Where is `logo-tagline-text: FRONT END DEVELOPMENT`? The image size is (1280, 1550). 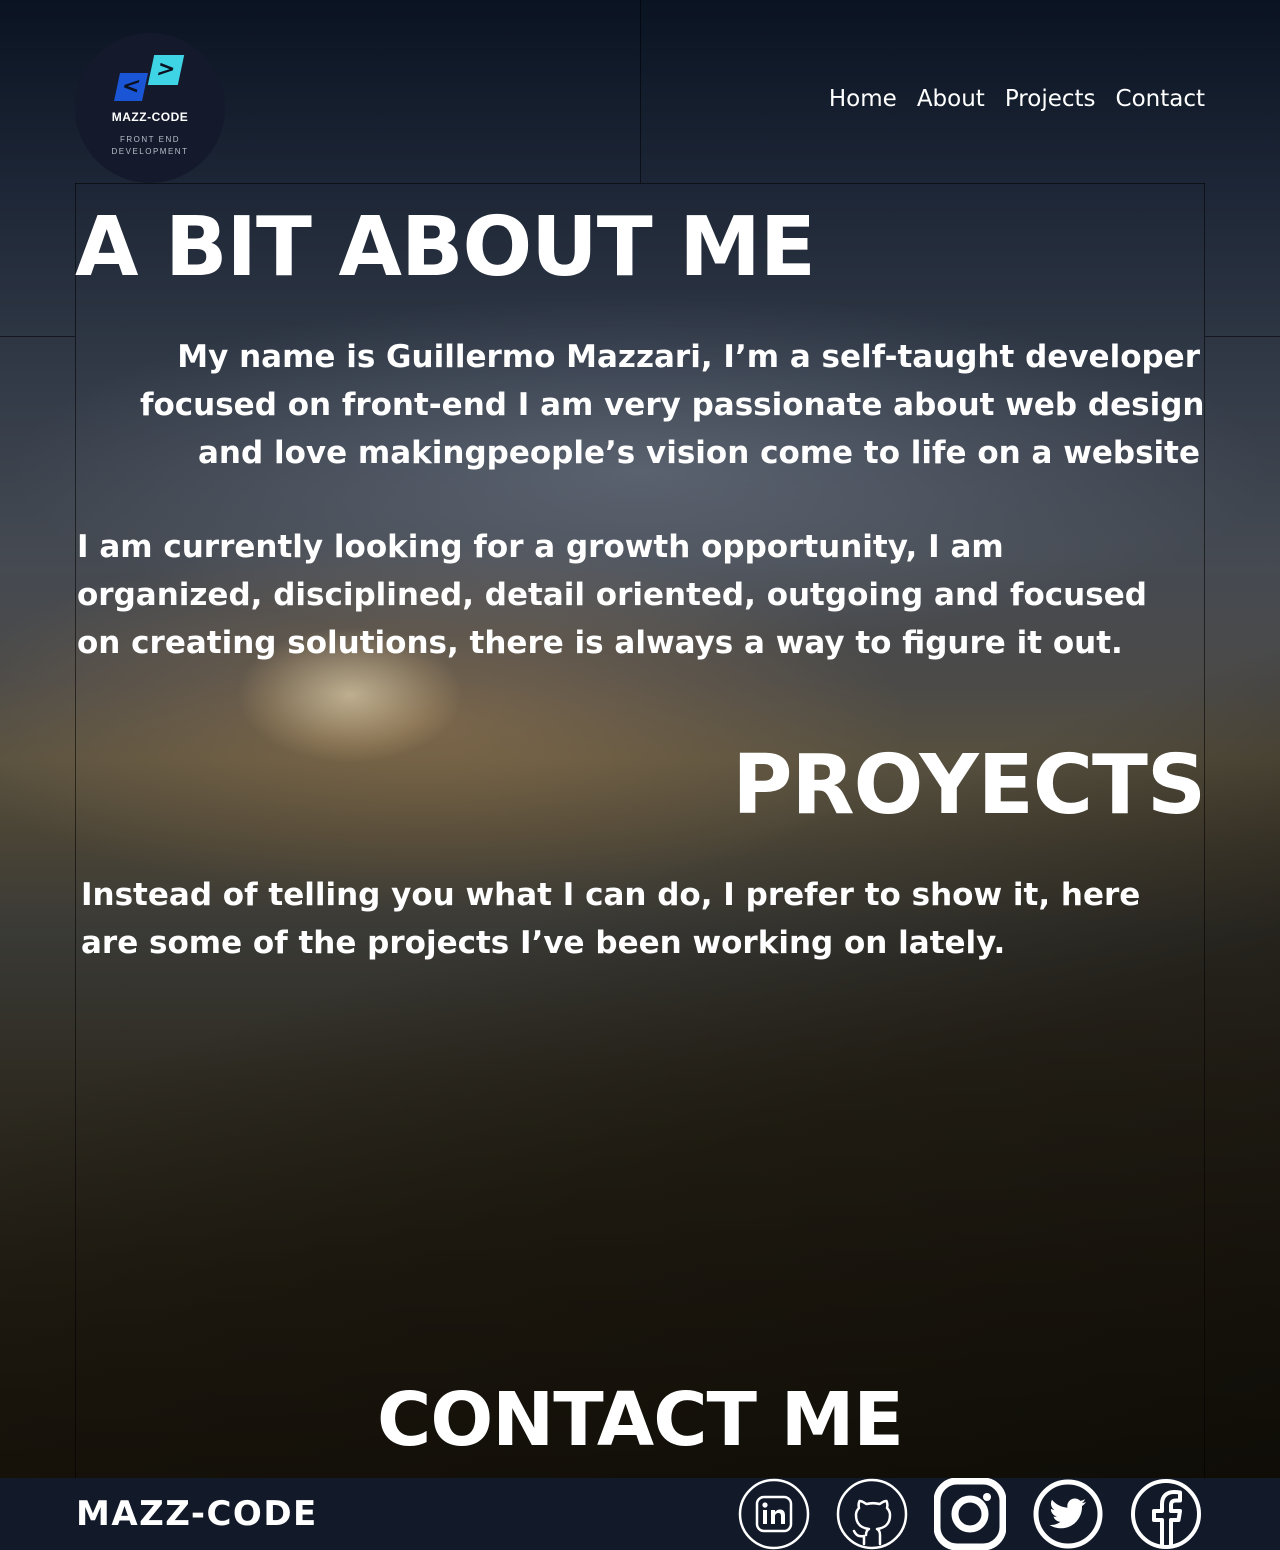 logo-tagline-text: FRONT END DEVELOPMENT is located at coordinates (150, 145).